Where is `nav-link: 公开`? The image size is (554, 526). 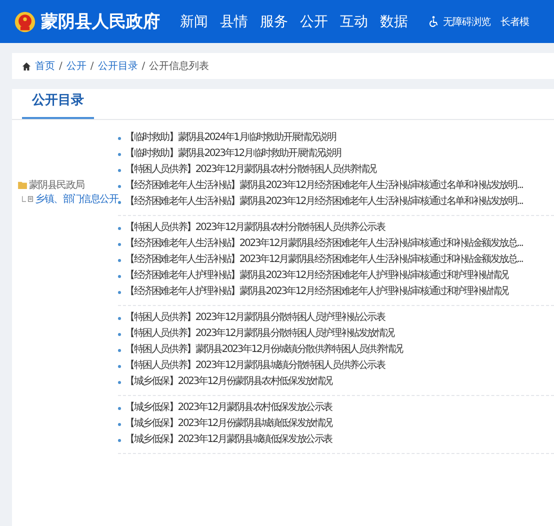 nav-link: 公开 is located at coordinates (314, 21).